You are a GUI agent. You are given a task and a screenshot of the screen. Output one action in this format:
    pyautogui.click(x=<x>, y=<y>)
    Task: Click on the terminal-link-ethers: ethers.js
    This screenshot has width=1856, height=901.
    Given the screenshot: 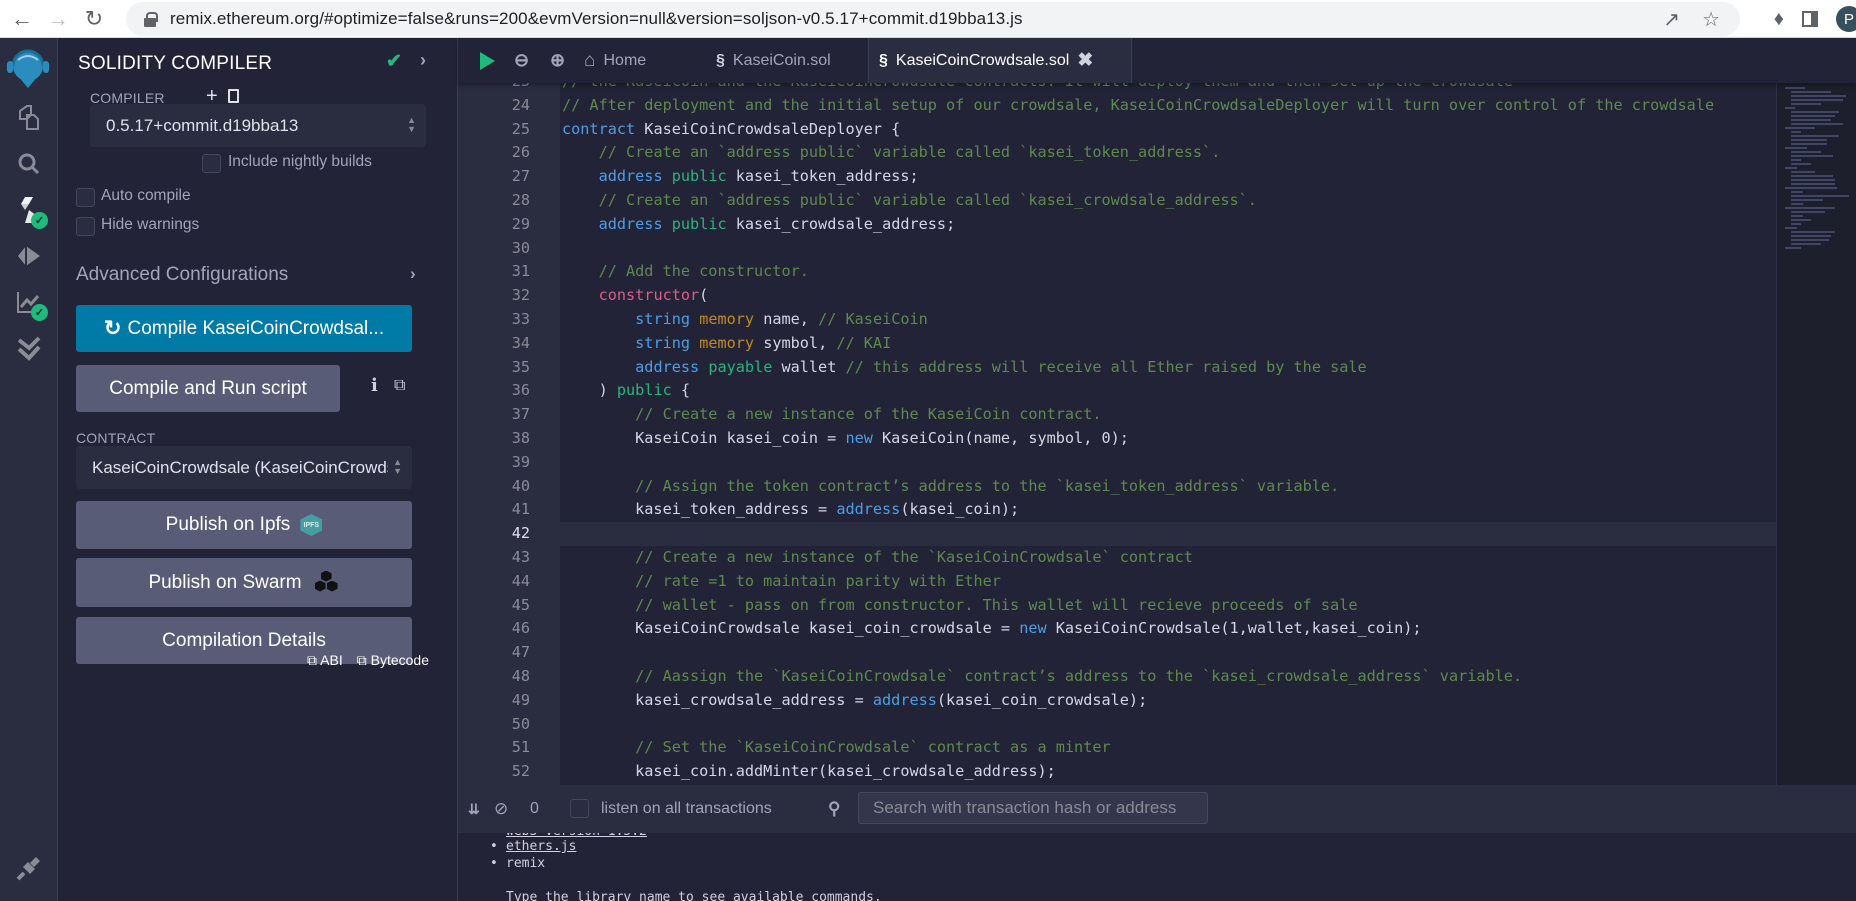 What is the action you would take?
    pyautogui.click(x=541, y=846)
    